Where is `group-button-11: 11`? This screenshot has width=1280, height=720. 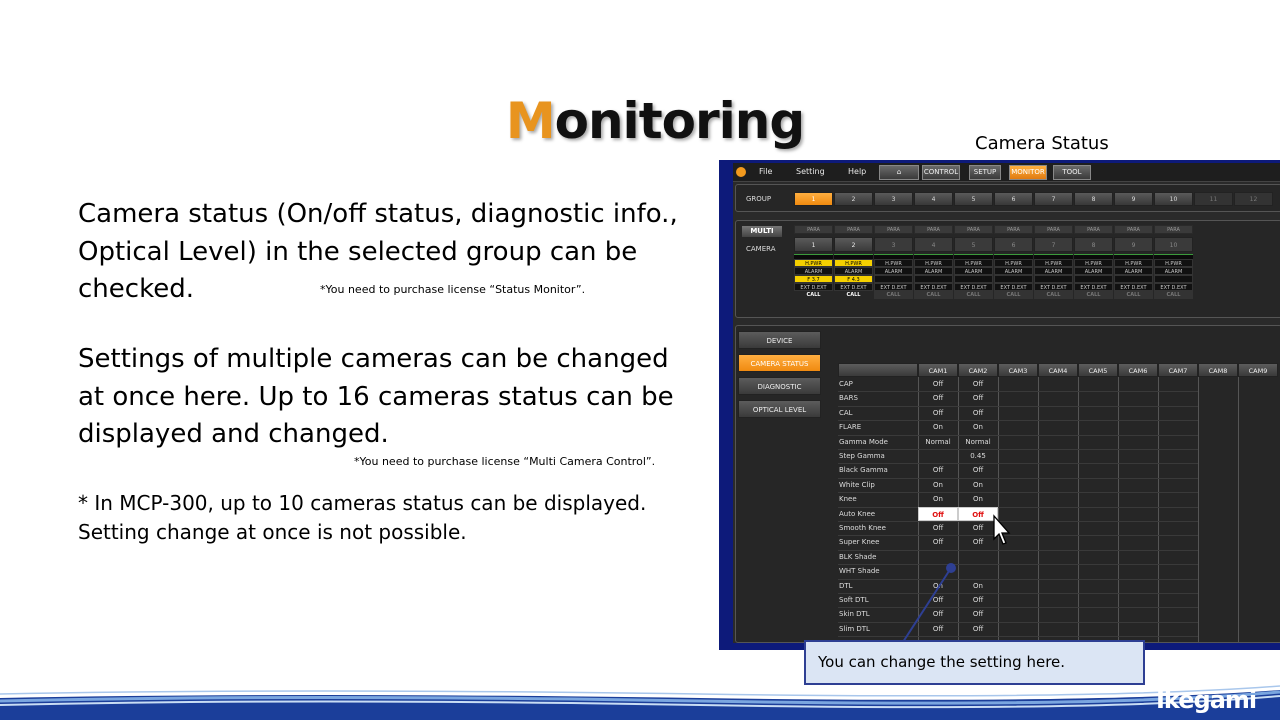 group-button-11: 11 is located at coordinates (1213, 199).